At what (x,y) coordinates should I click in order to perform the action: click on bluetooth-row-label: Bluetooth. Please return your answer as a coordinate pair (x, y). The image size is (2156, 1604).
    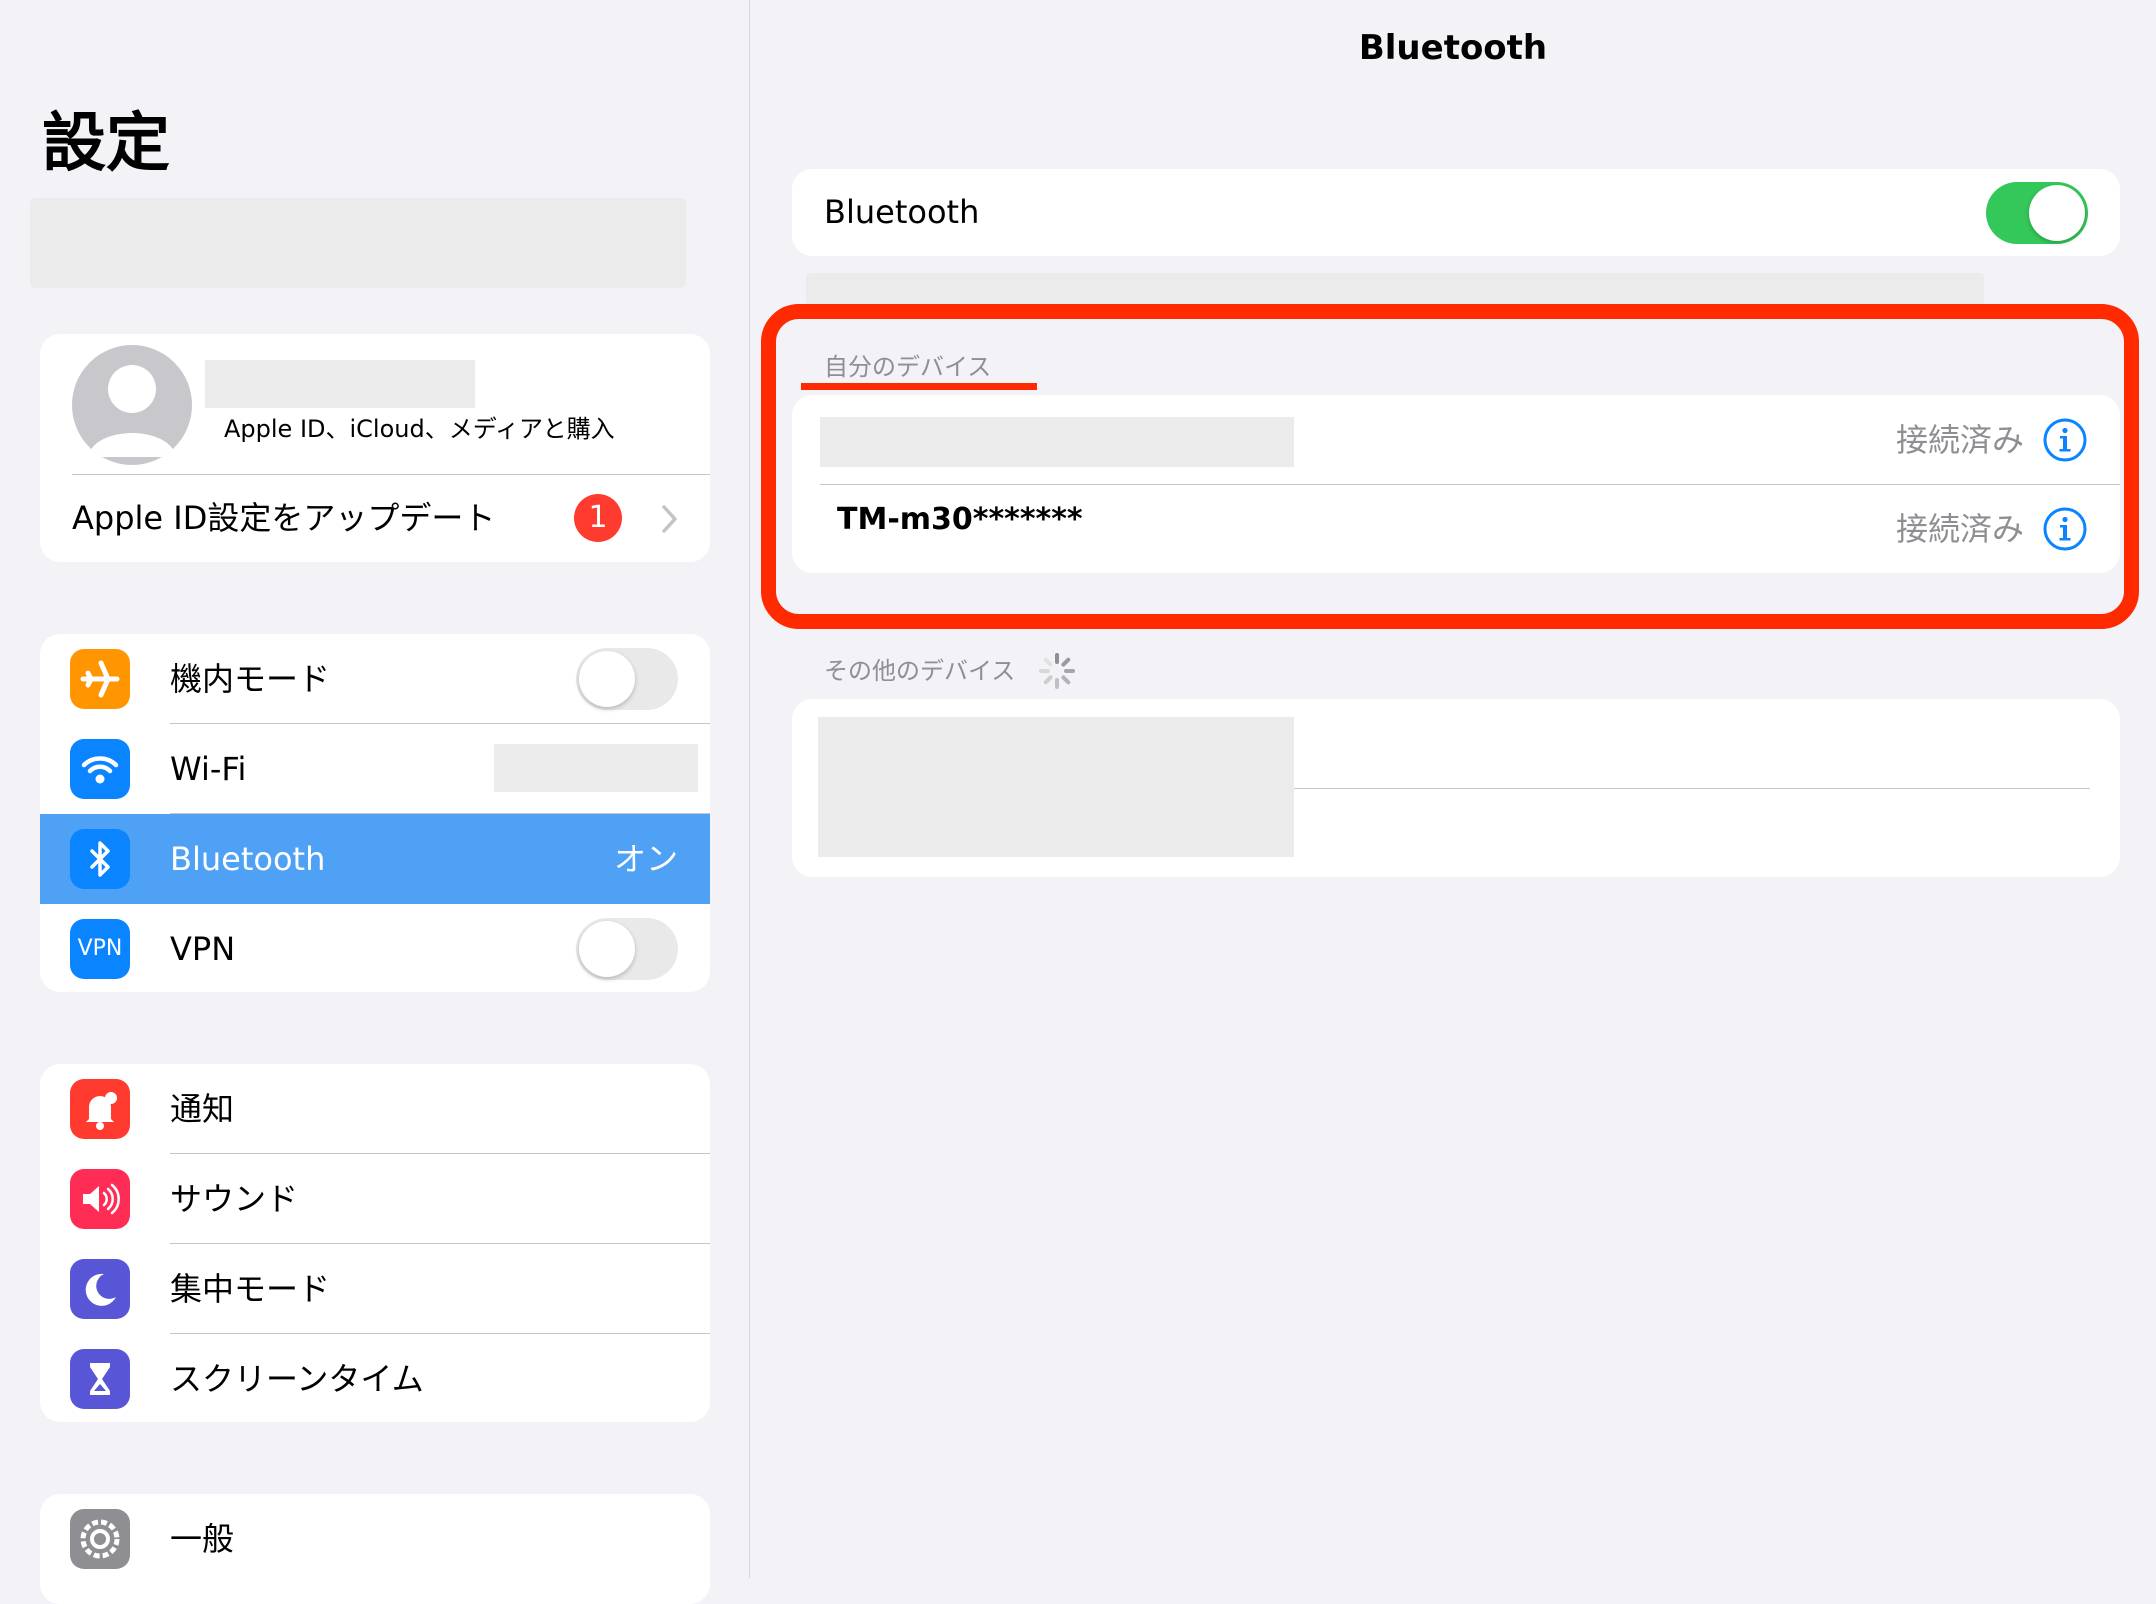
    Looking at the image, I should click on (902, 212).